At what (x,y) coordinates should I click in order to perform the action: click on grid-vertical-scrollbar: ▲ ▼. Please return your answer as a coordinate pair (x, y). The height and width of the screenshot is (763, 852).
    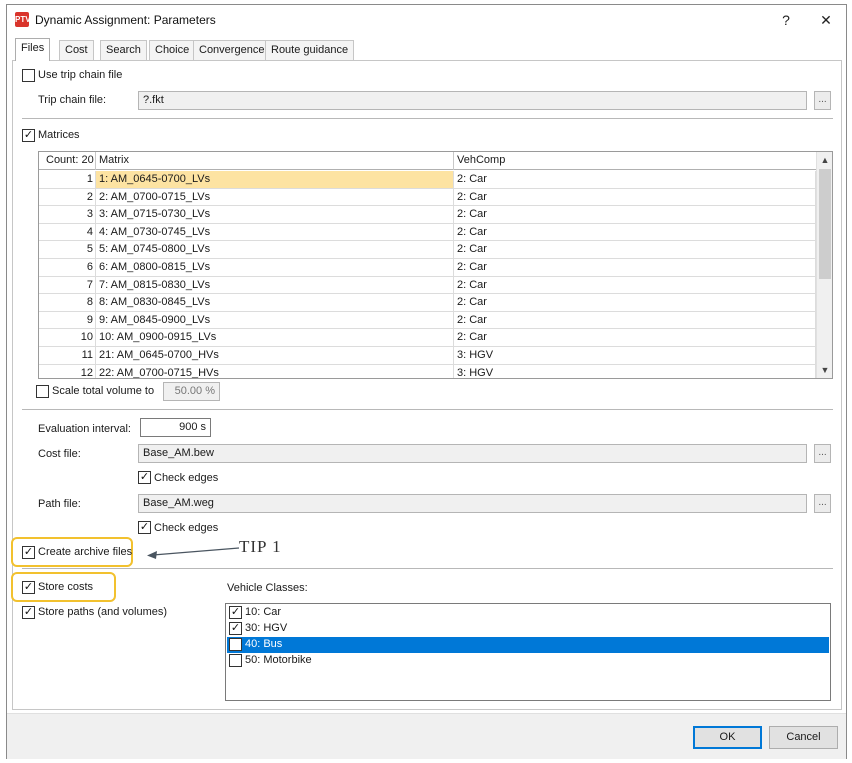
    Looking at the image, I should click on (824, 265).